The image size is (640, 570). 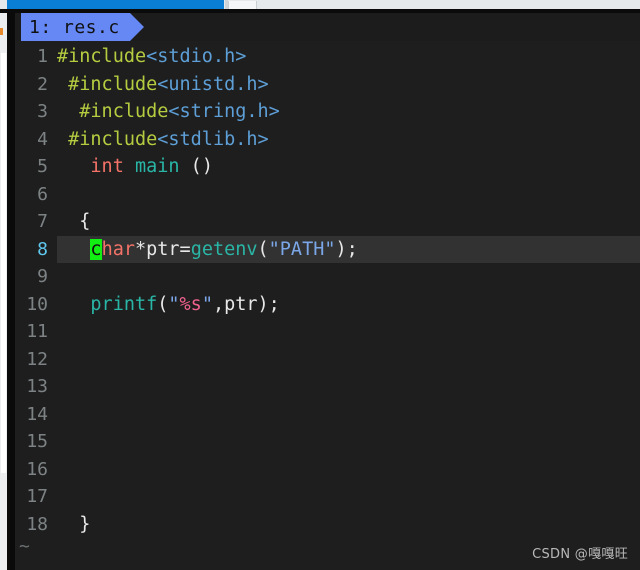 What do you see at coordinates (3, 263) in the screenshot?
I see `scrollbar-thumb` at bounding box center [3, 263].